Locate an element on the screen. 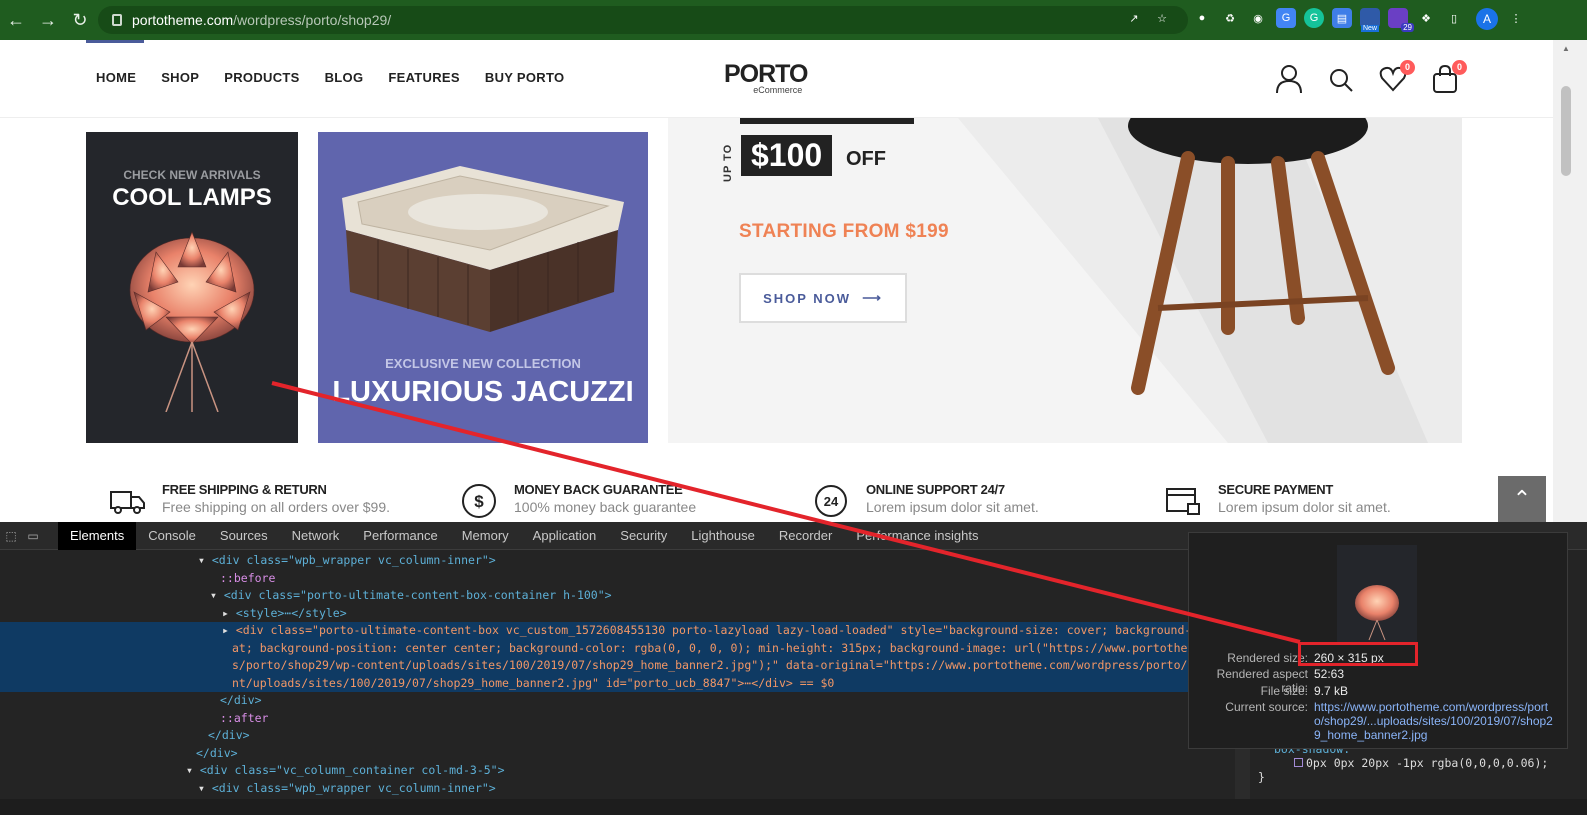  dom-line: ▸ <style>⋯</style> is located at coordinates (625, 614).